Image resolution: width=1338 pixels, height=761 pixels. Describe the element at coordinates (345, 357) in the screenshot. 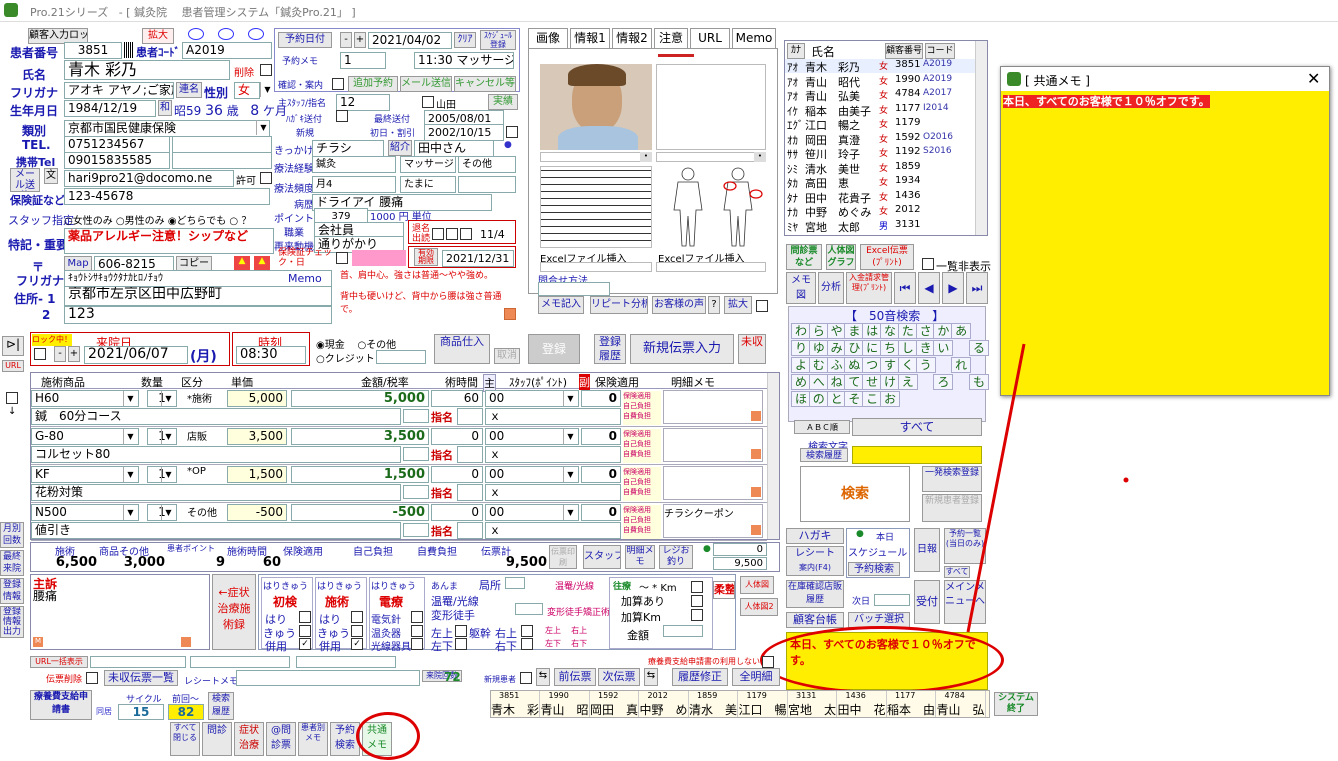

I see `credit-option: ○クレジット` at that location.